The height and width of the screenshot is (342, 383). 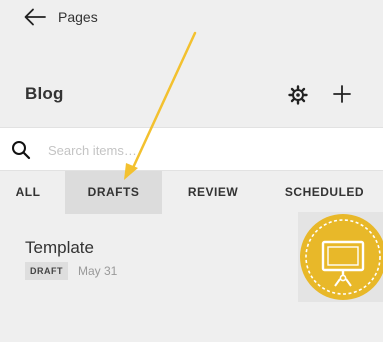 I want to click on filter-tabs: ALL DRAFTS REVIEW SCHEDULED, so click(x=191, y=192).